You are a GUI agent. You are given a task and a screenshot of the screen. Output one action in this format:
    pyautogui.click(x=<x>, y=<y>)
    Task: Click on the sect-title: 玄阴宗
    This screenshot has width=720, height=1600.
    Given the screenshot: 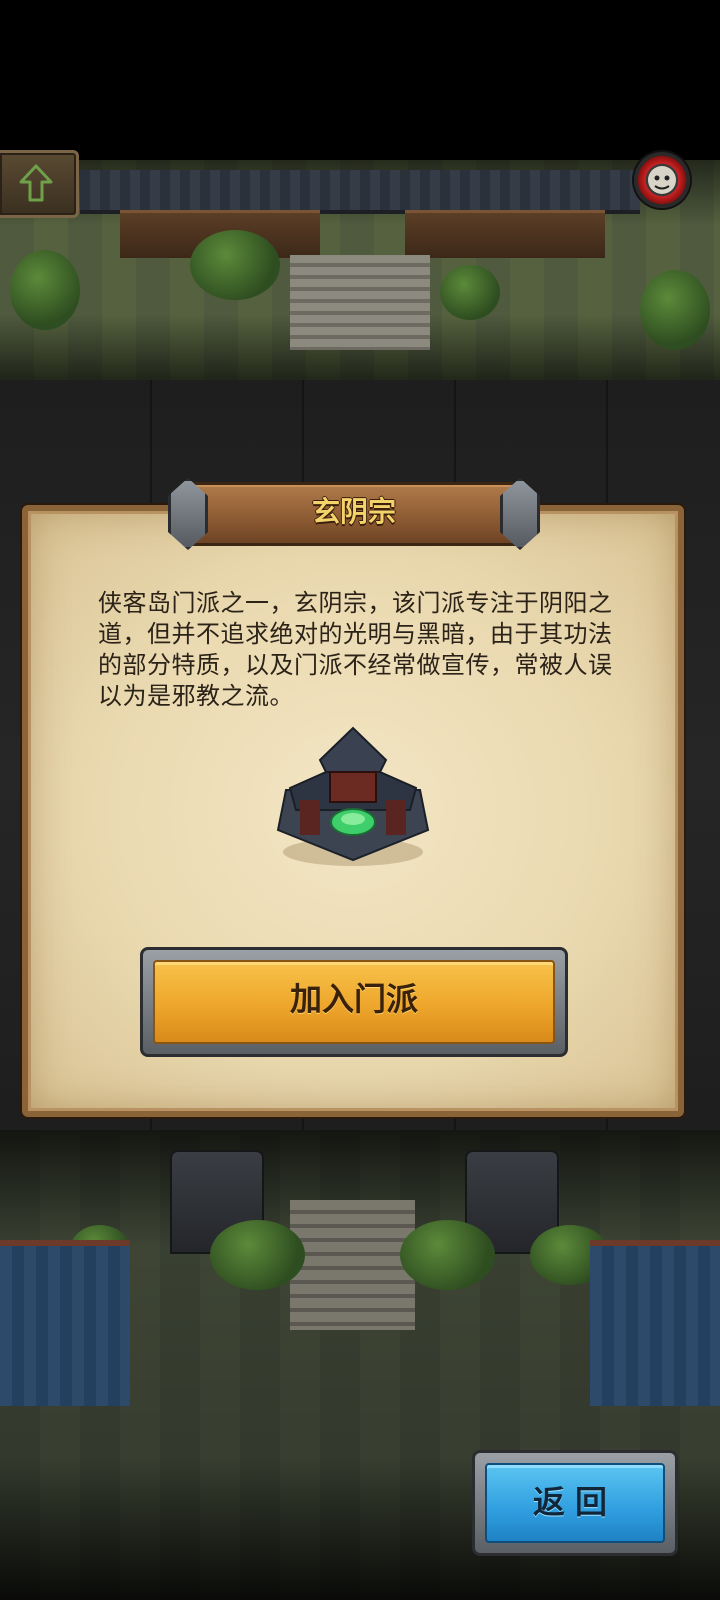 What is the action you would take?
    pyautogui.click(x=353, y=511)
    